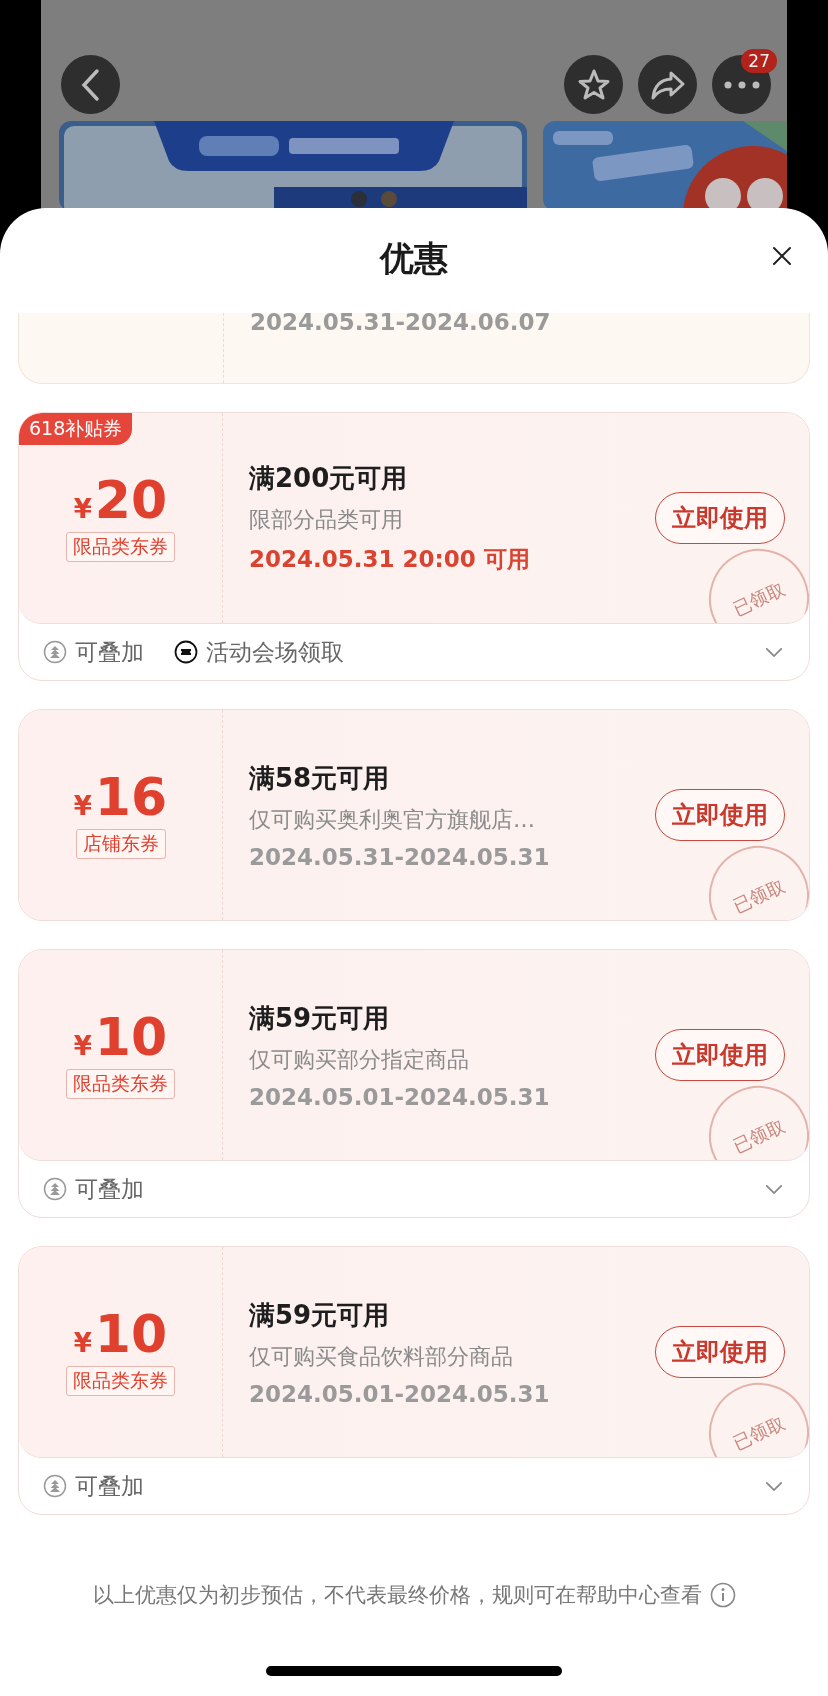 This screenshot has width=828, height=1696. Describe the element at coordinates (320, 778) in the screenshot. I see `coupon-condition: 满58元可用` at that location.